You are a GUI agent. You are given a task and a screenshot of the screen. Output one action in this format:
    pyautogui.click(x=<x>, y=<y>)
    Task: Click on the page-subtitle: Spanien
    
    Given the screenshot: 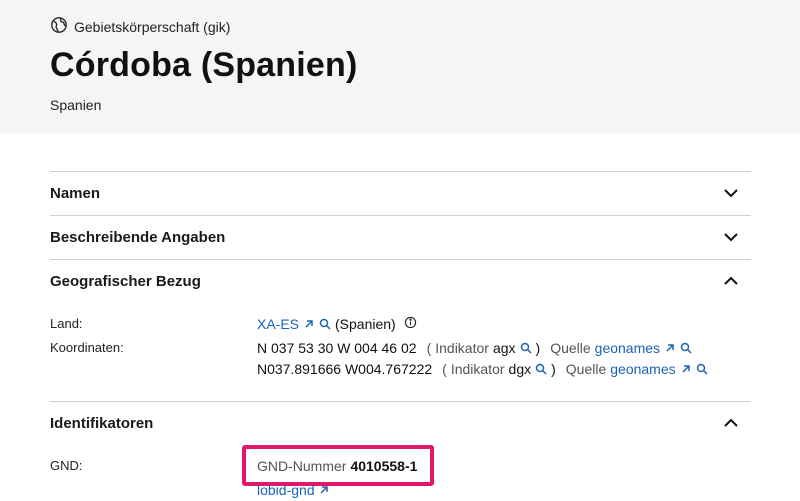 What is the action you would take?
    pyautogui.click(x=76, y=105)
    